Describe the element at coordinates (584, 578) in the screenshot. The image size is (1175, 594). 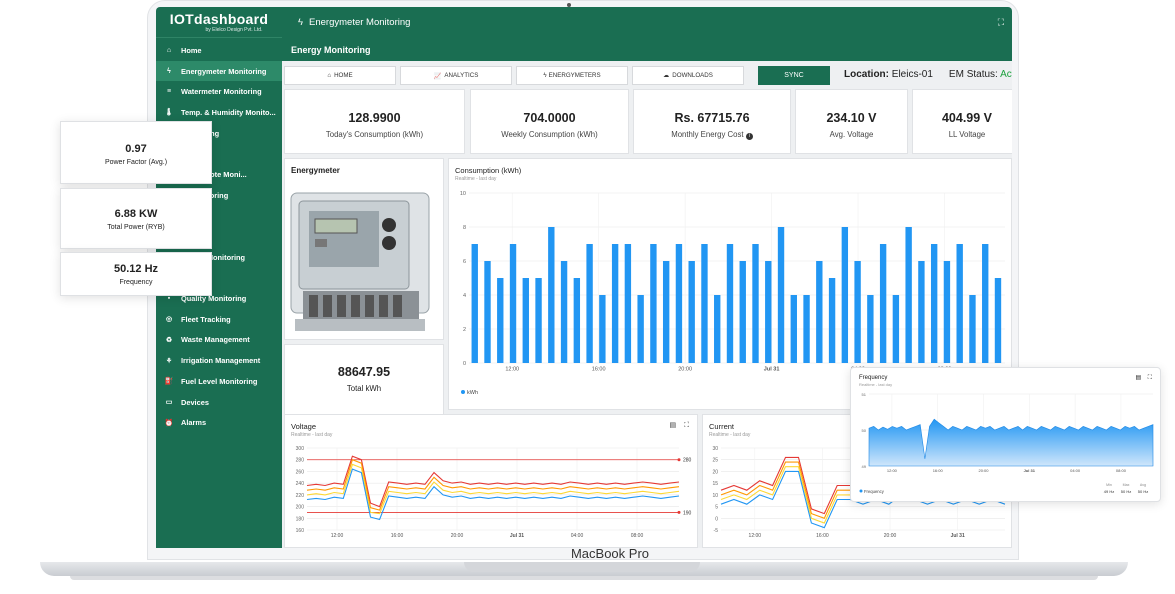
I see `laptop-shadow` at that location.